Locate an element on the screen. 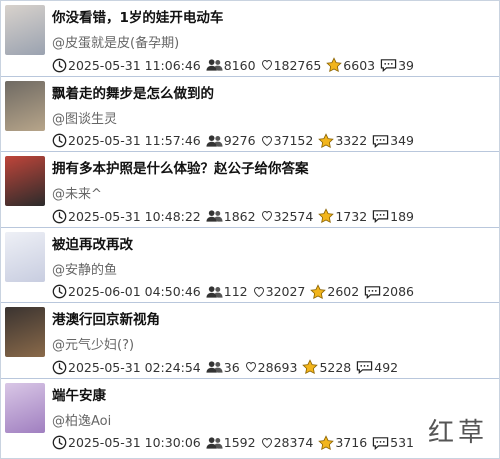 This screenshot has height=459, width=500. video-author: @安静的鱼 is located at coordinates (84, 268).